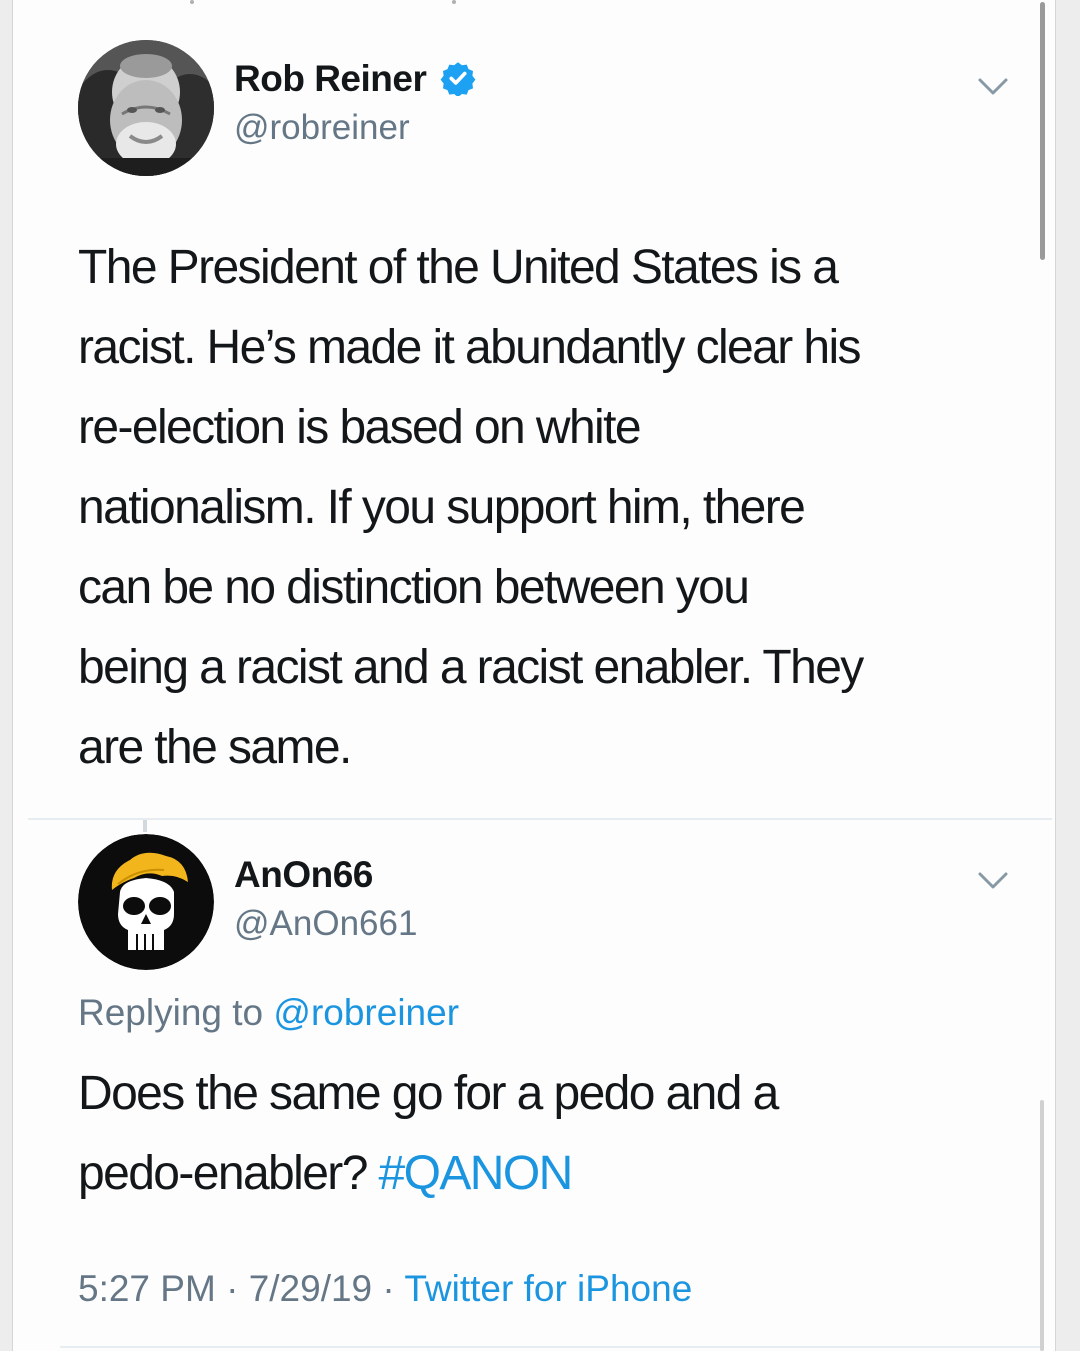  I want to click on tweet-date: 7/29/19, so click(310, 1288).